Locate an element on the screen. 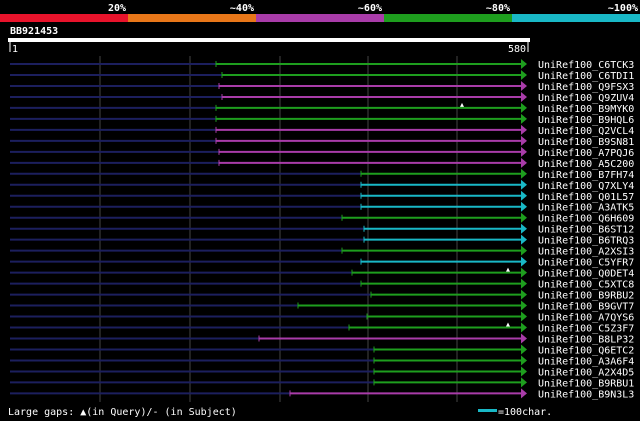  scale-legend-bar is located at coordinates (487, 410).